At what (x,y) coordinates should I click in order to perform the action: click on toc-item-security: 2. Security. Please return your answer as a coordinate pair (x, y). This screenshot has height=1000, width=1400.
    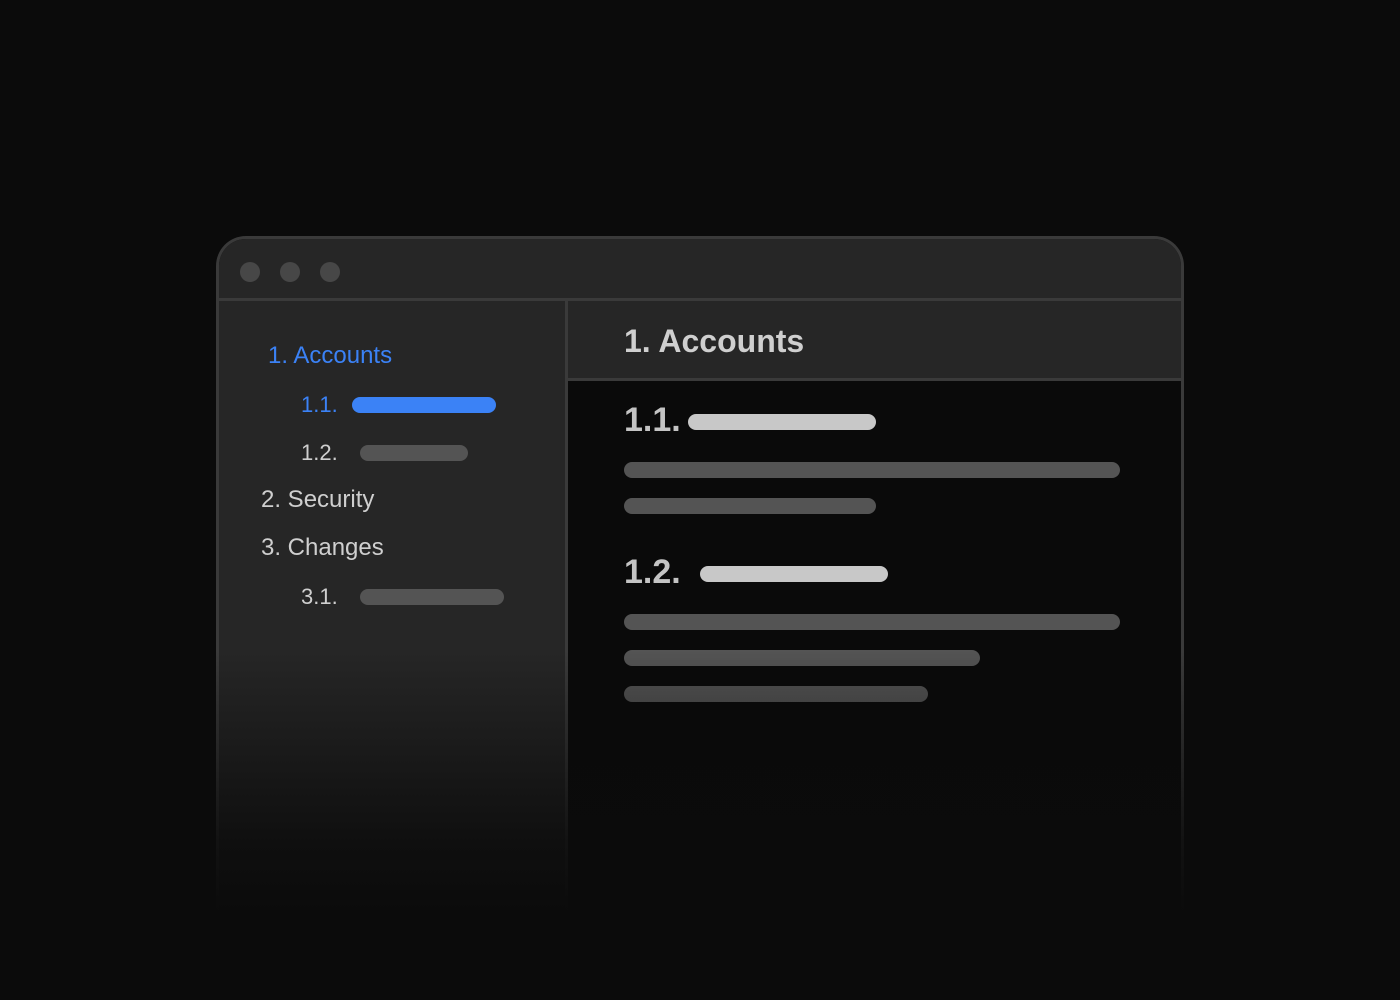
    Looking at the image, I should click on (317, 500).